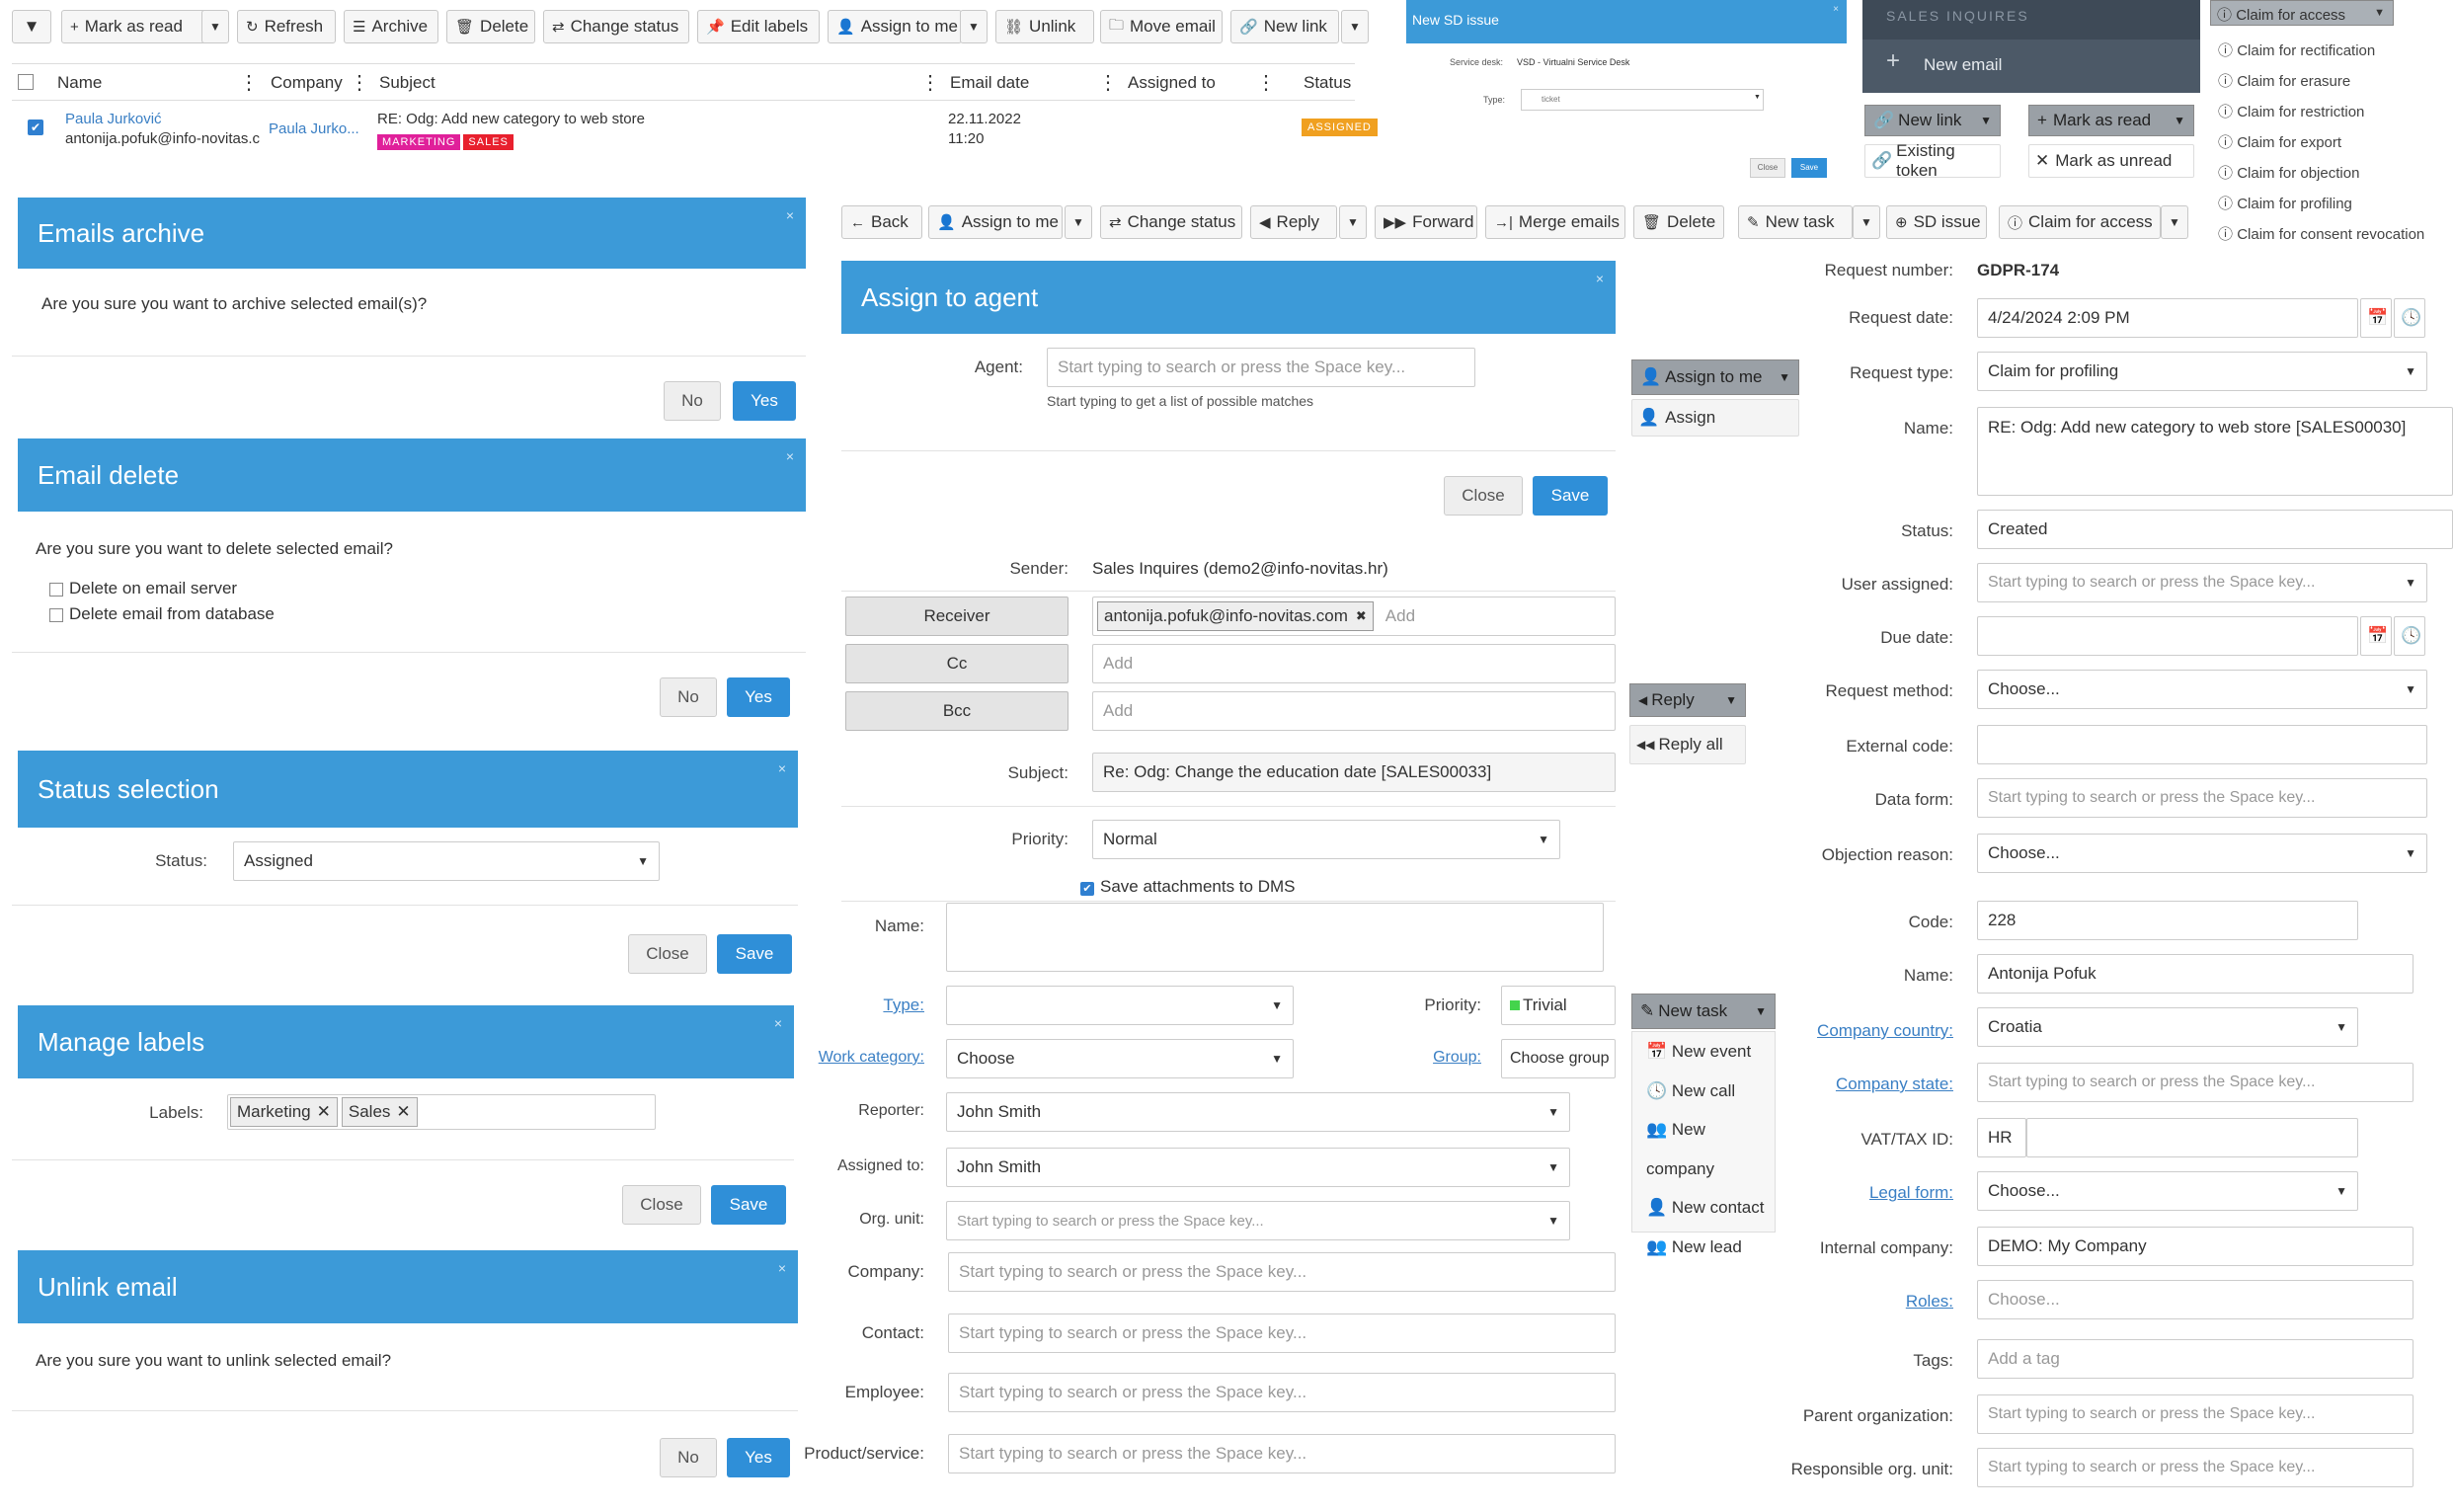 The image size is (2453, 1512). What do you see at coordinates (974, 27) in the screenshot?
I see `assign-to-me-dropdown: ▼` at bounding box center [974, 27].